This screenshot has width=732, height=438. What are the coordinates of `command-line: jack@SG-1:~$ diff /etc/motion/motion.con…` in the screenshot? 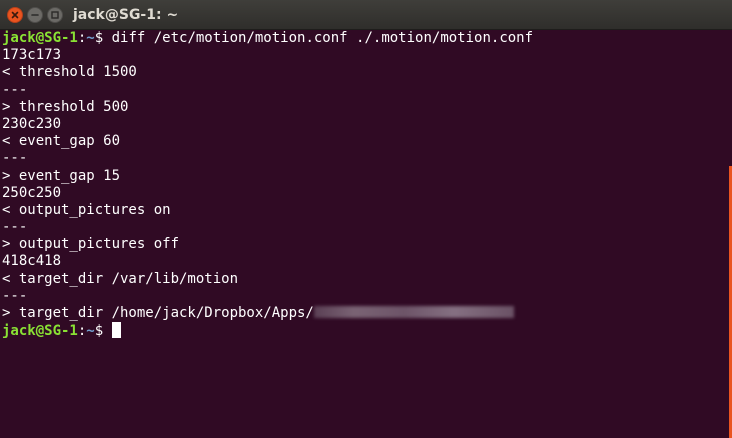 It's located at (367, 38).